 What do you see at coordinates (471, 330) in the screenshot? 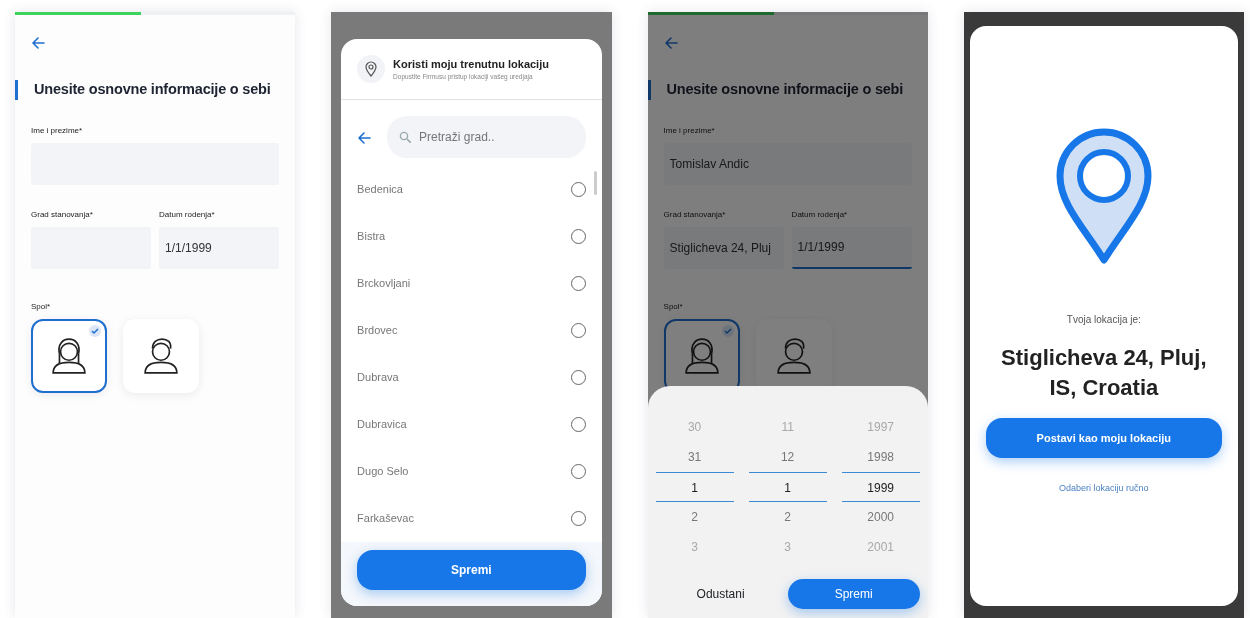
I see `city-option: Brdovec` at bounding box center [471, 330].